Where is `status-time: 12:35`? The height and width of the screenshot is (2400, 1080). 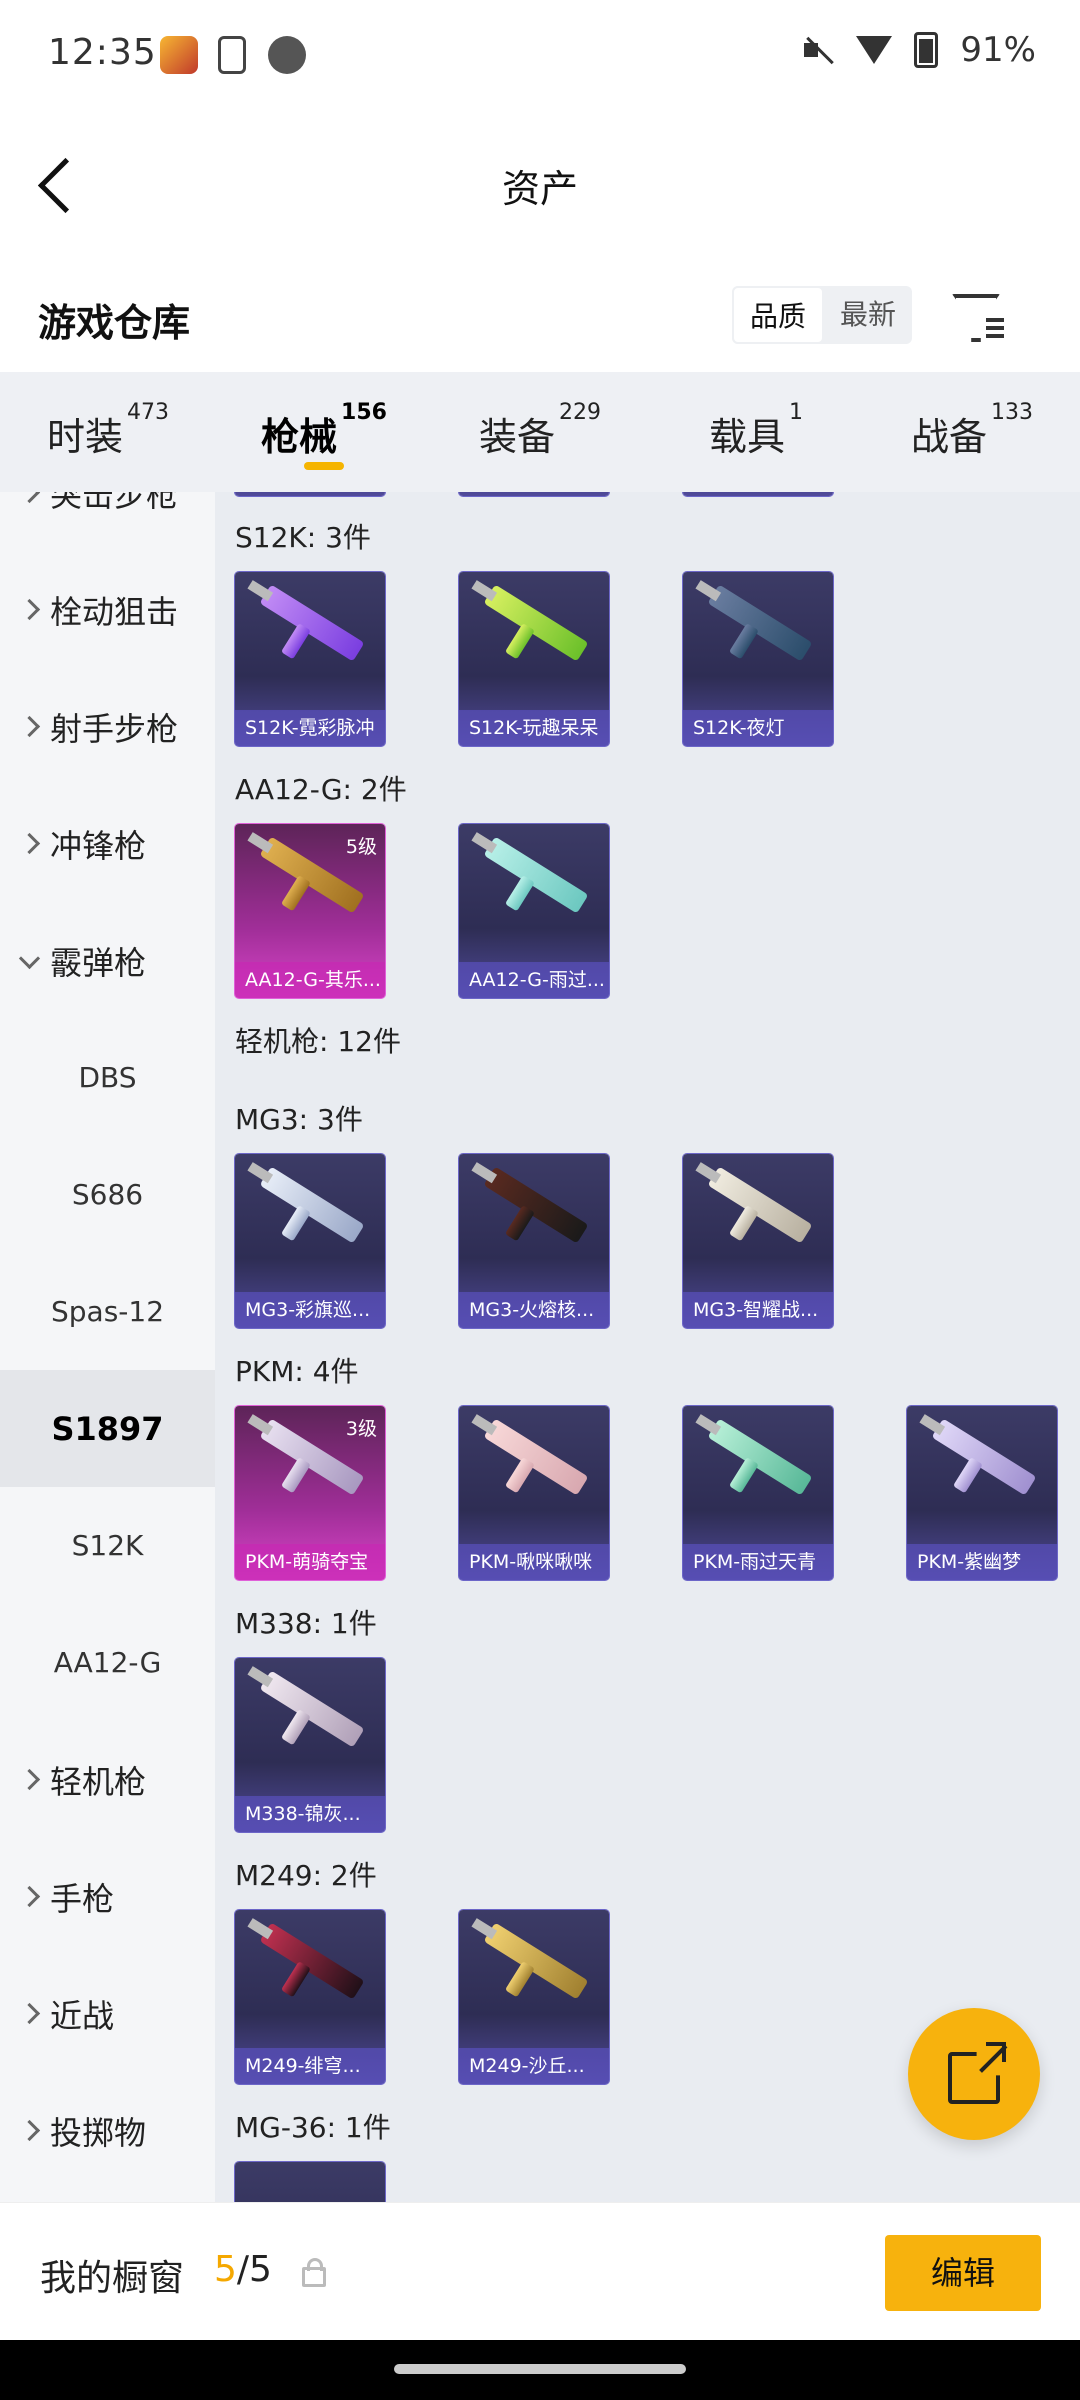
status-time: 12:35 is located at coordinates (102, 52).